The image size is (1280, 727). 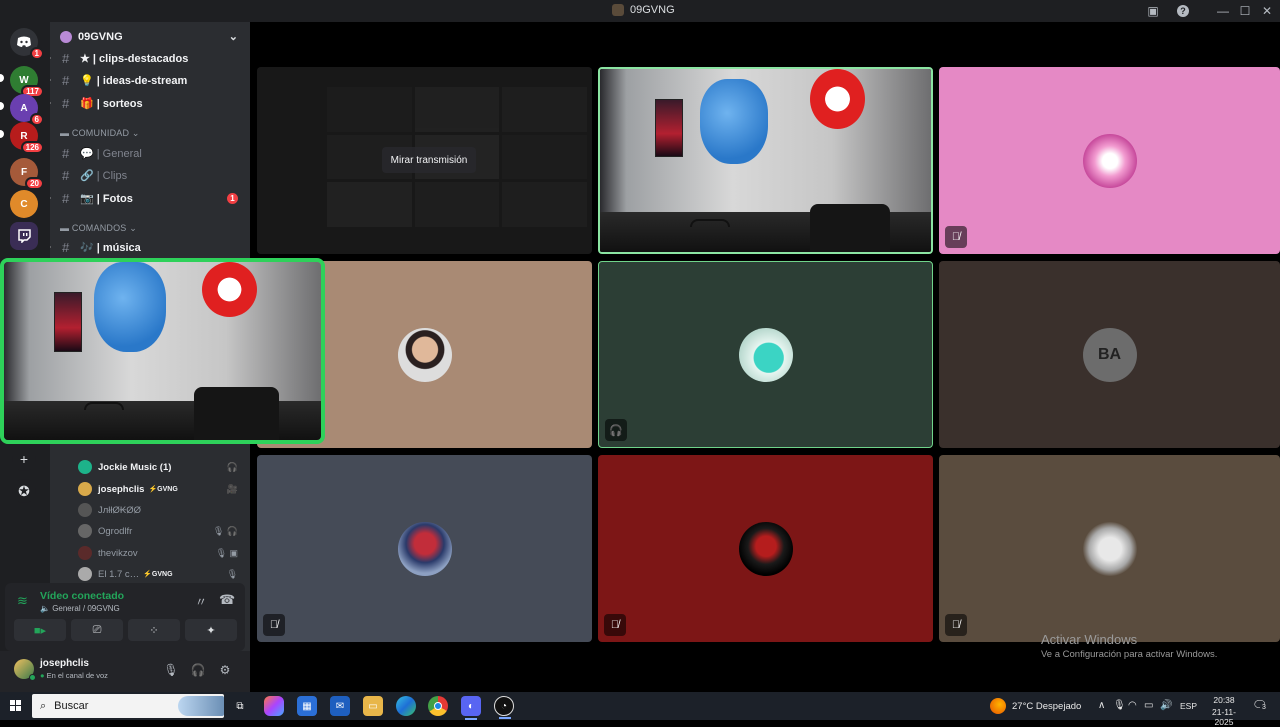 I want to click on language-indicator: ESP, so click(x=1188, y=706).